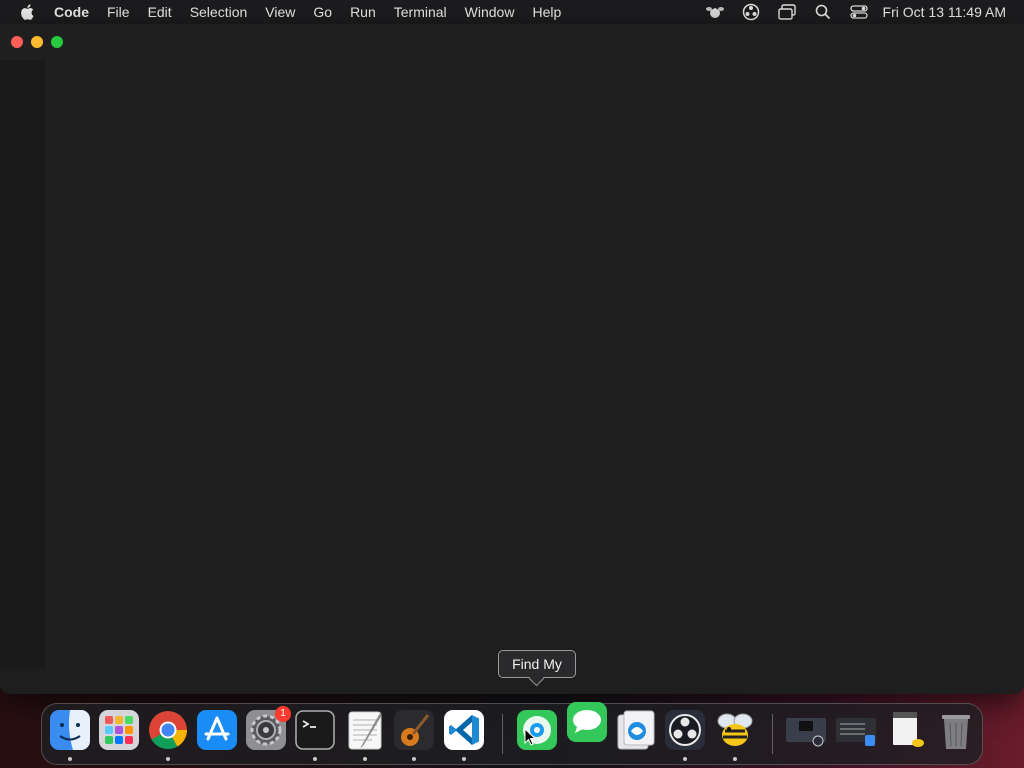 The width and height of the screenshot is (1024, 768). I want to click on dock-tooltip: Find My, so click(537, 664).